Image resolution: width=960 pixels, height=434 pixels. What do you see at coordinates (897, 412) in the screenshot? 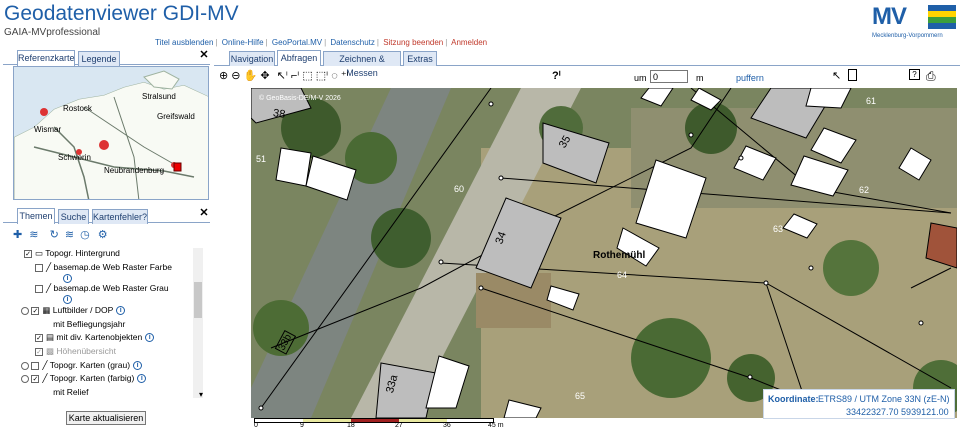
I see `coord-value: 33422327.70 5939121.00` at bounding box center [897, 412].